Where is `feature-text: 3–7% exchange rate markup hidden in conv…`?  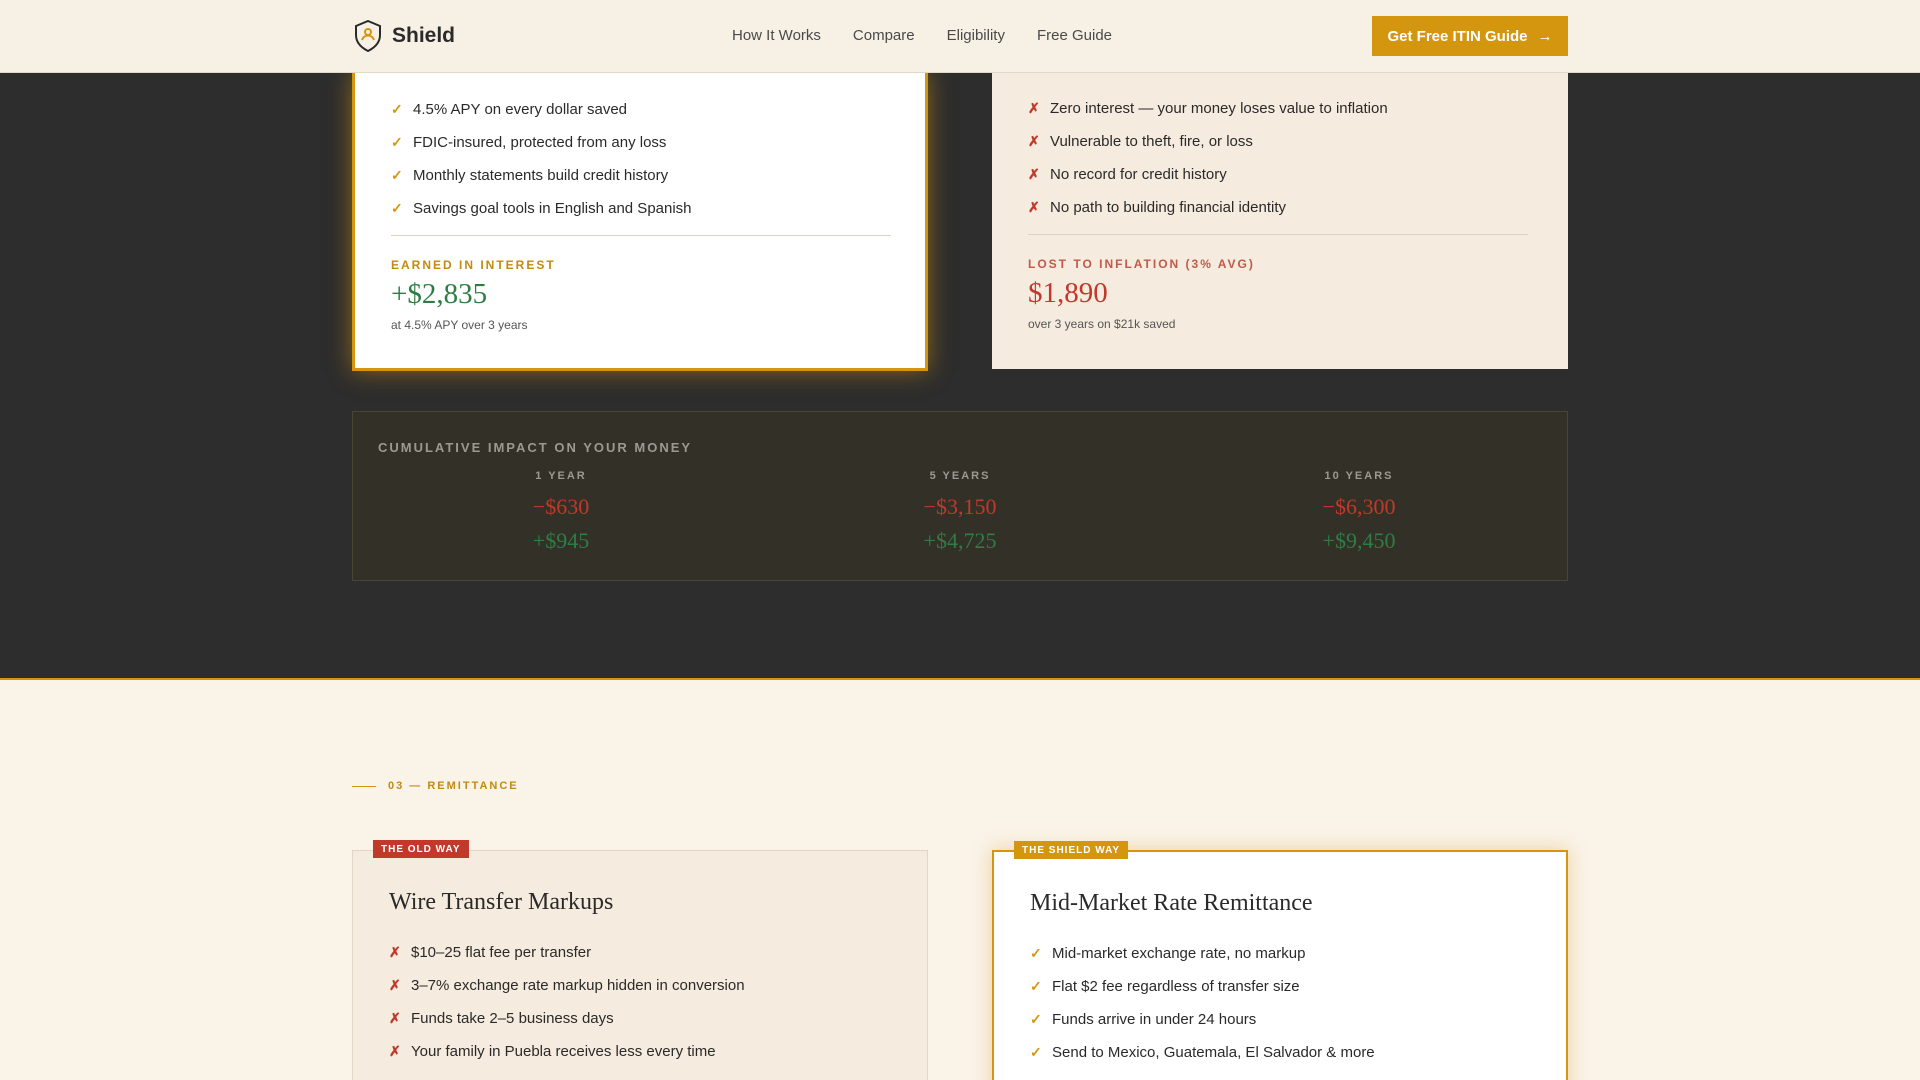 feature-text: 3–7% exchange rate markup hidden in conv… is located at coordinates (578, 985).